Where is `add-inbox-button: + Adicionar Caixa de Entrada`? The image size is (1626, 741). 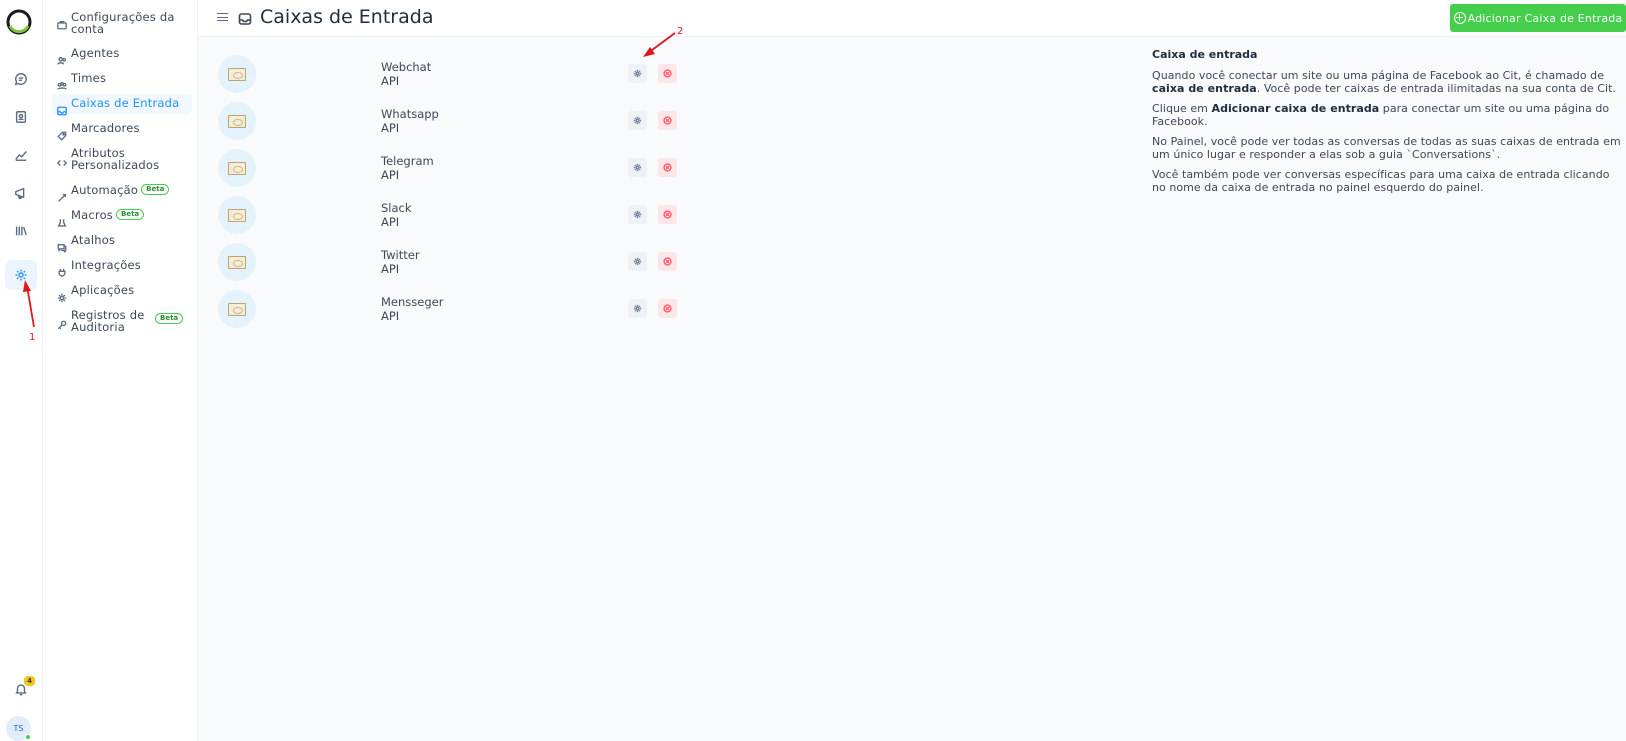
add-inbox-button: + Adicionar Caixa de Entrada is located at coordinates (1538, 18).